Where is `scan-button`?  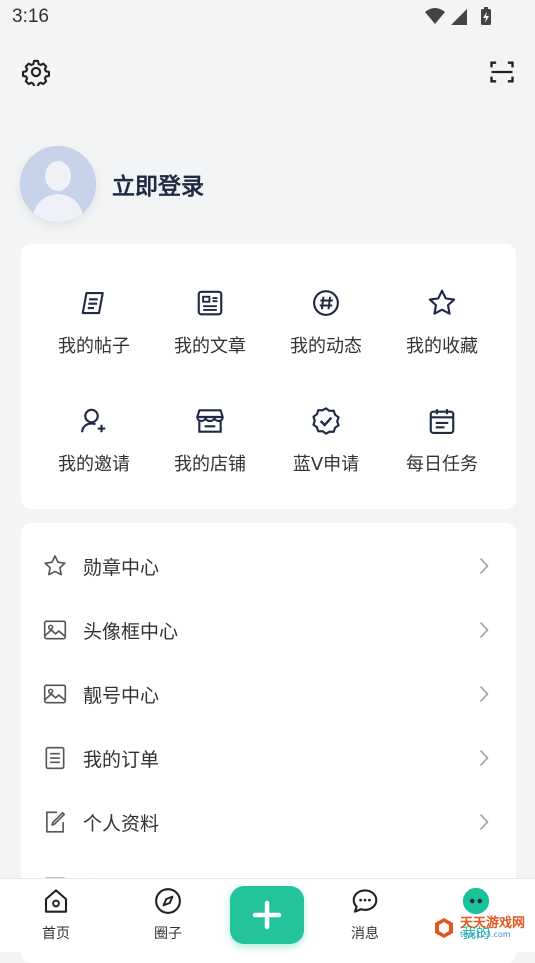
scan-button is located at coordinates (502, 72).